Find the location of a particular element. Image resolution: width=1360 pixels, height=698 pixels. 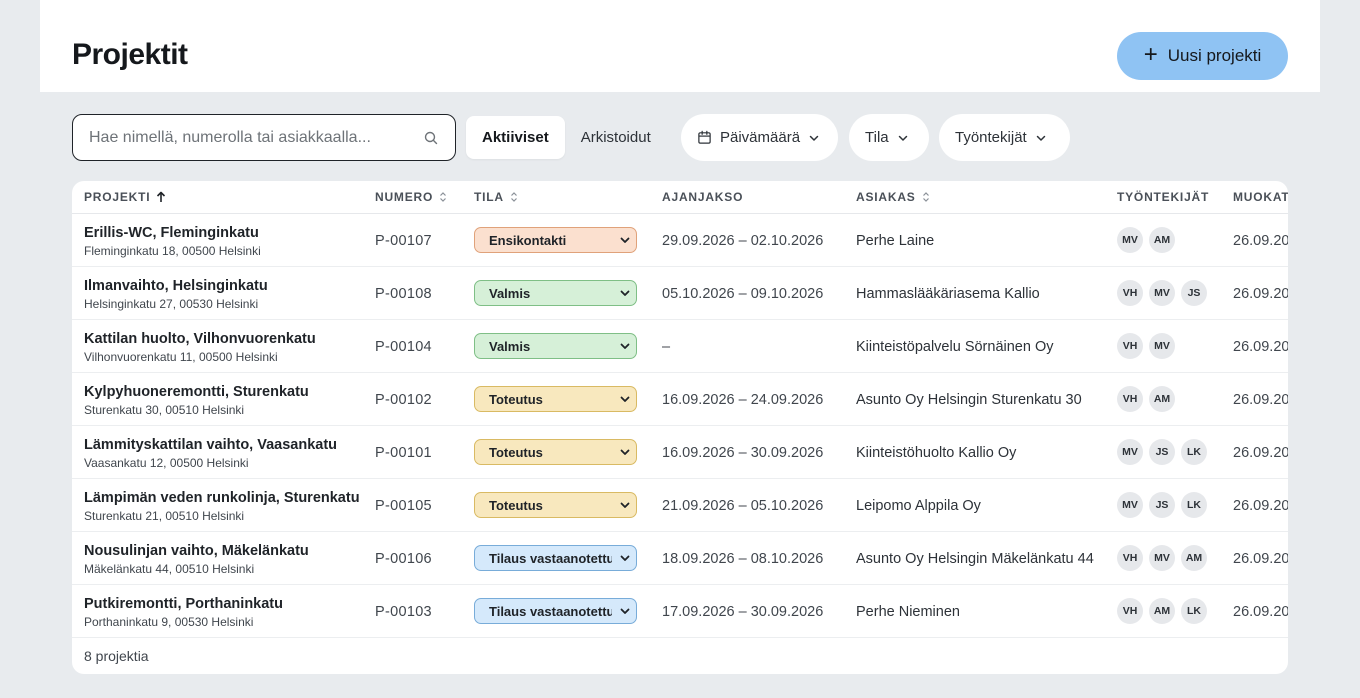

date-filter-button: Päivämäärä is located at coordinates (759, 137).